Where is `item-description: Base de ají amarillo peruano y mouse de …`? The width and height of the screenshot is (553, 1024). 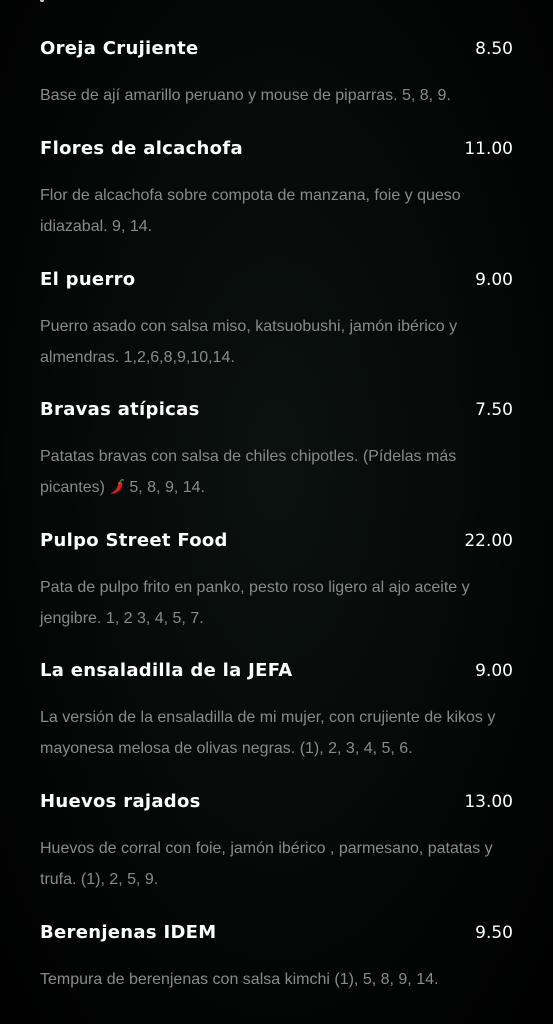
item-description: Base de ají amarillo peruano y mouse de … is located at coordinates (245, 95).